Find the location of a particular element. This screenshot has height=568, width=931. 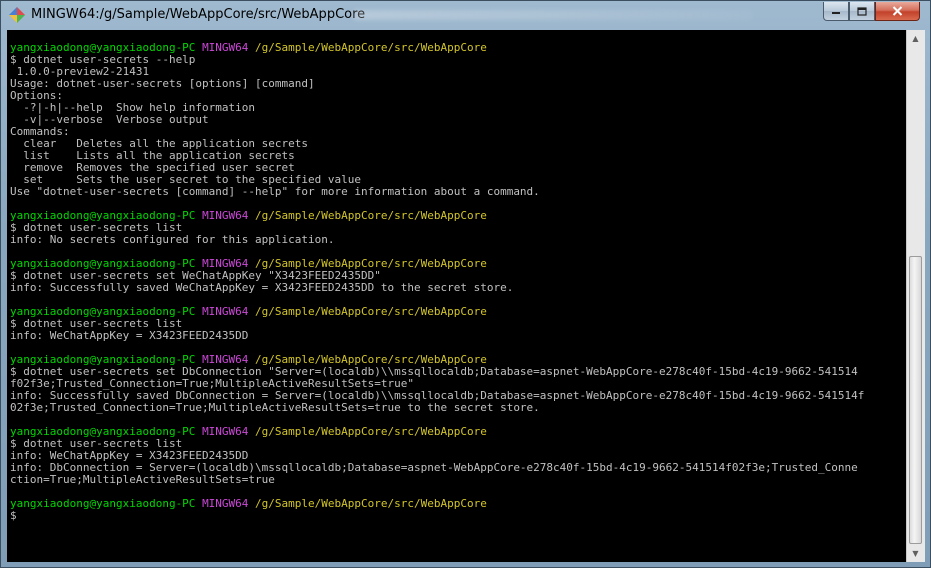

close-button is located at coordinates (897, 11).